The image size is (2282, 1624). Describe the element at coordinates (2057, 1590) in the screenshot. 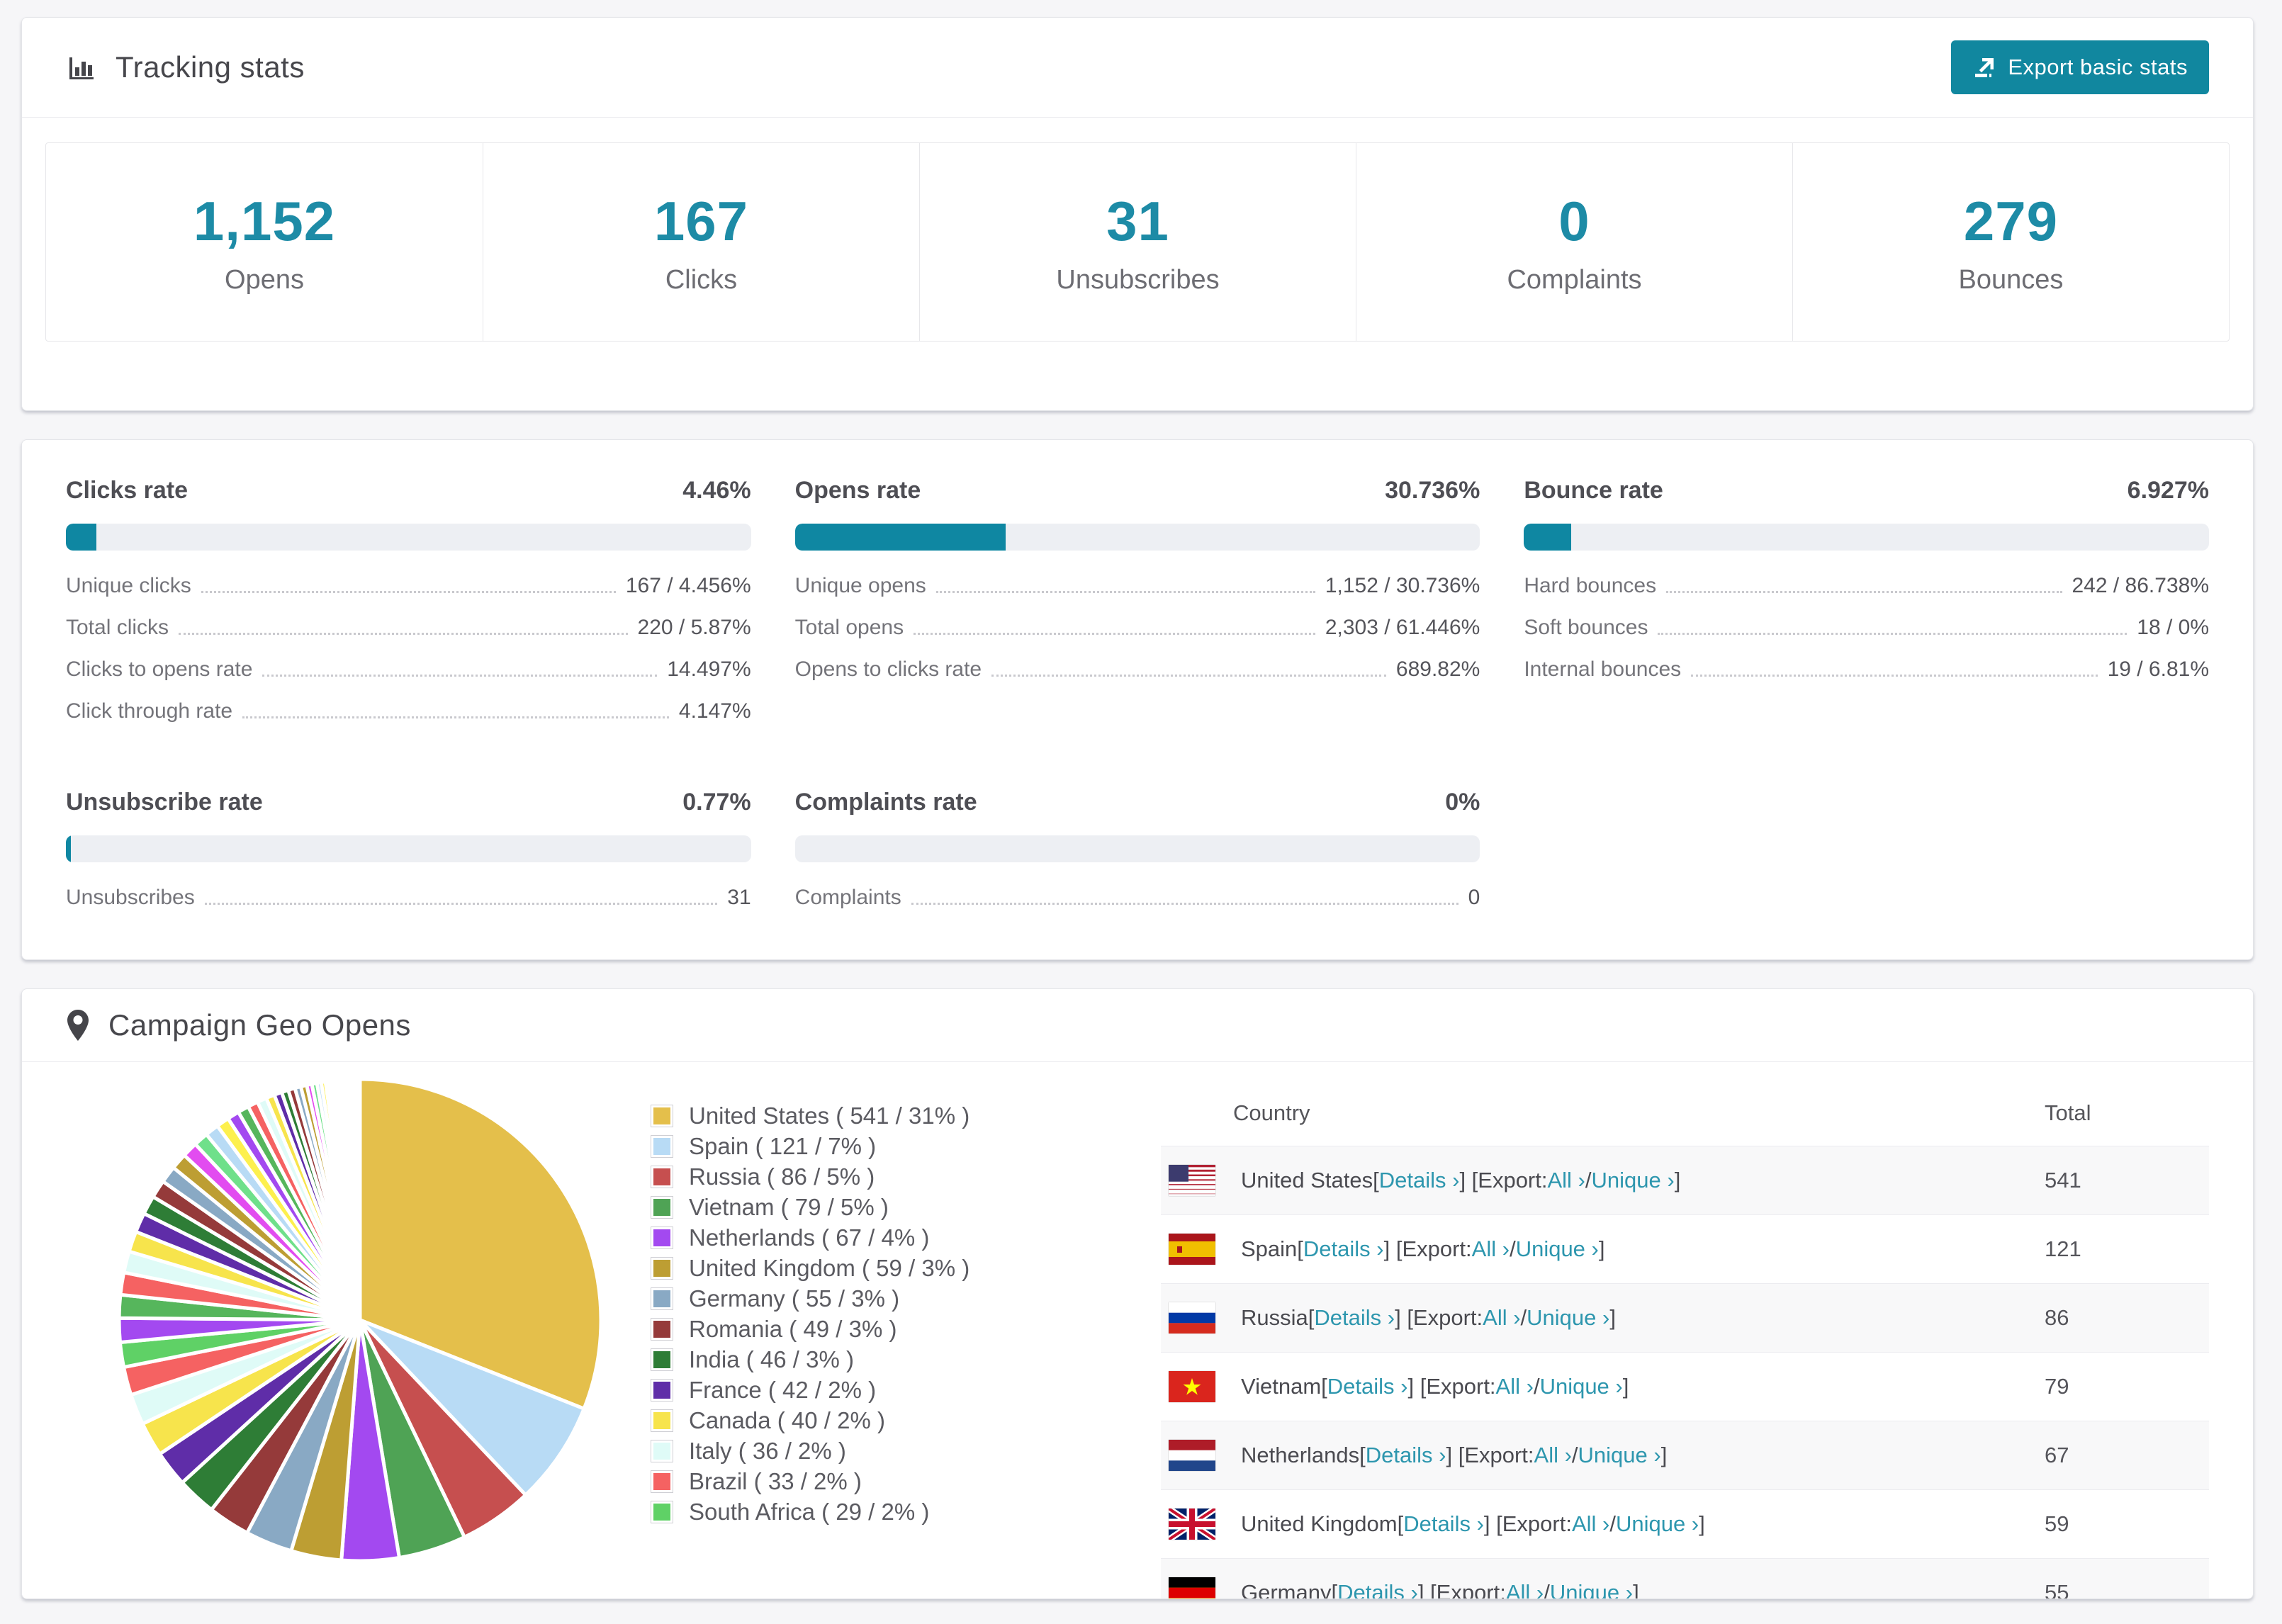

I see `country-total: 55` at that location.